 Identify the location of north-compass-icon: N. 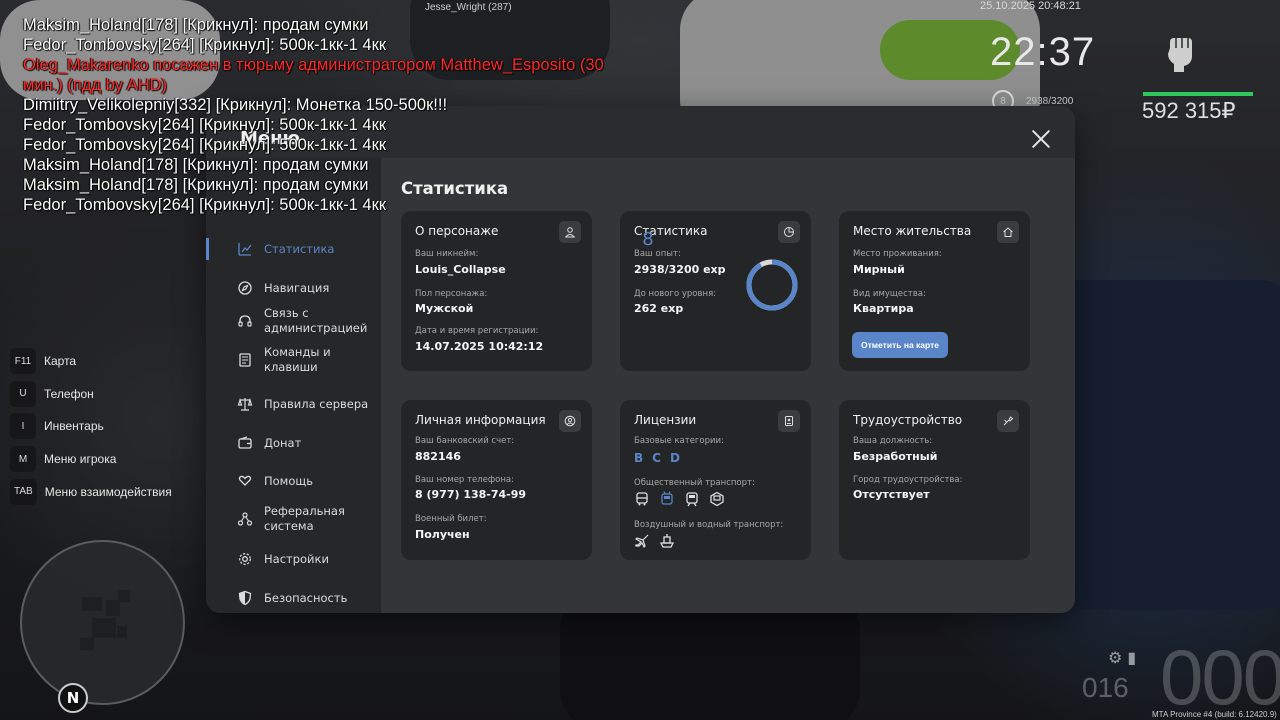
(73, 698).